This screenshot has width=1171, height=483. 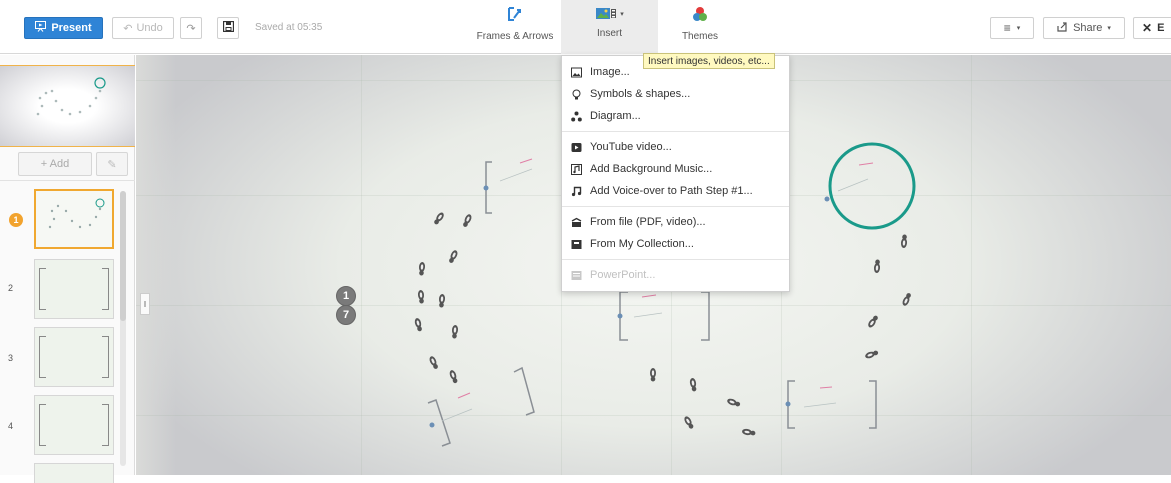 I want to click on pencil-icon: ✎, so click(x=112, y=164).